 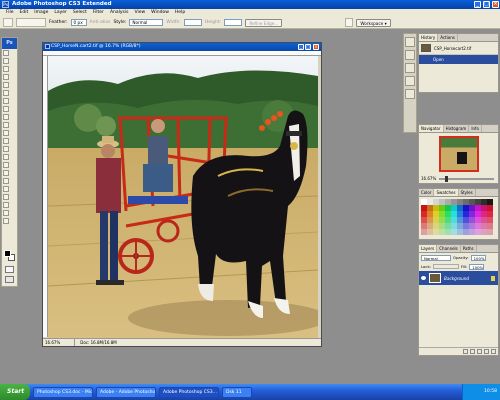 I want to click on zoom-slider, so click(x=466, y=178).